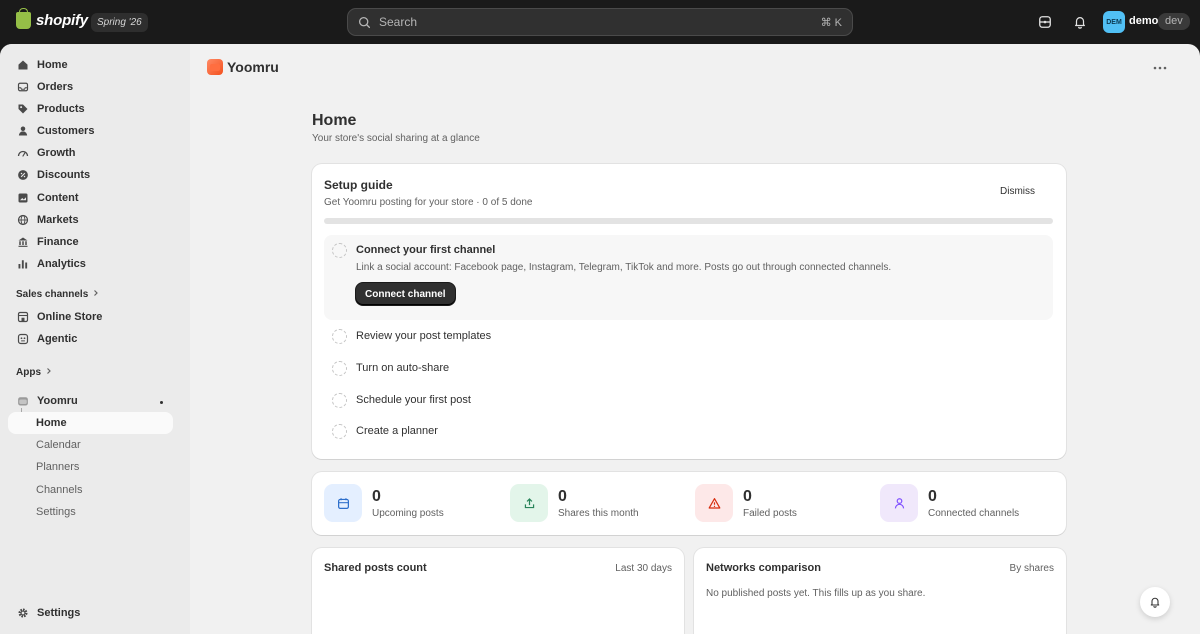 Image resolution: width=1200 pixels, height=634 pixels. I want to click on stat-connected-channels: 0 Connected channels, so click(949, 503).